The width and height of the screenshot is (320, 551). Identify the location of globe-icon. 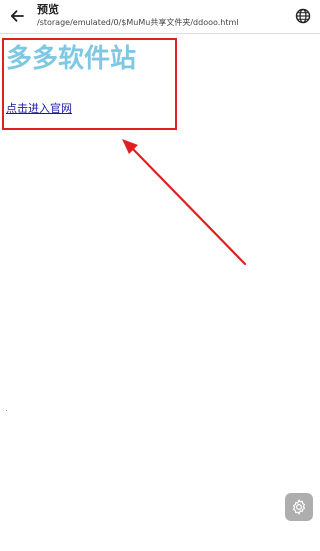
(303, 16).